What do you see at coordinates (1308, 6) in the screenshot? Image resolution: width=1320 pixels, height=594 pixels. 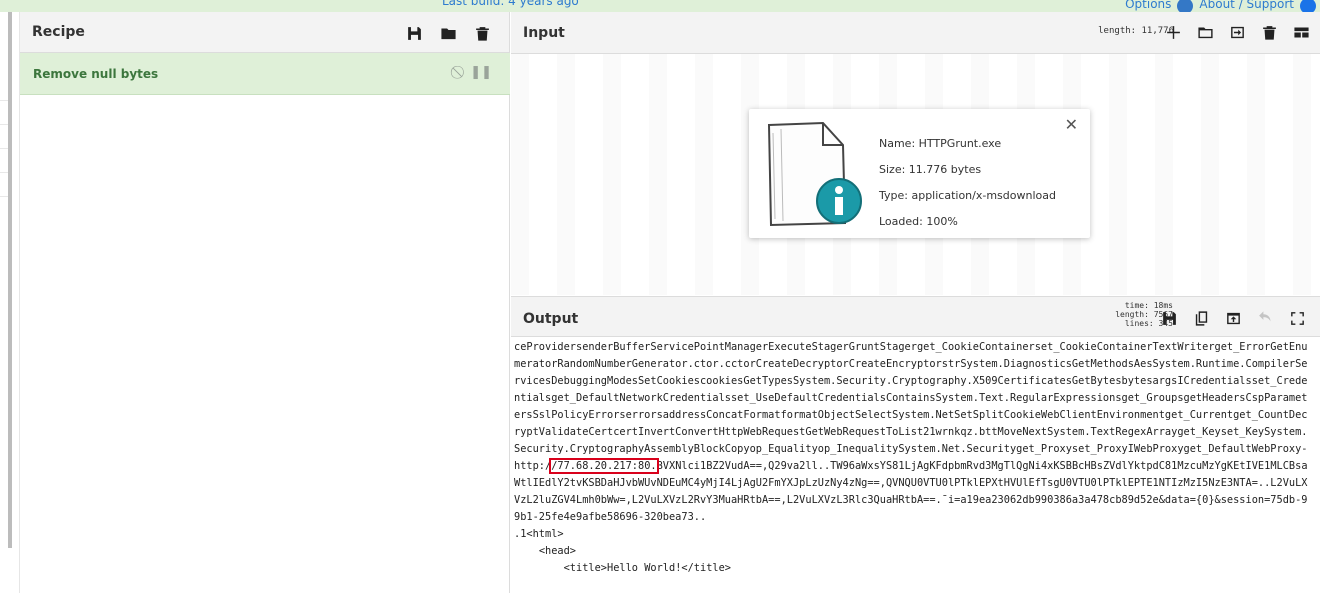 I see `help-icon` at bounding box center [1308, 6].